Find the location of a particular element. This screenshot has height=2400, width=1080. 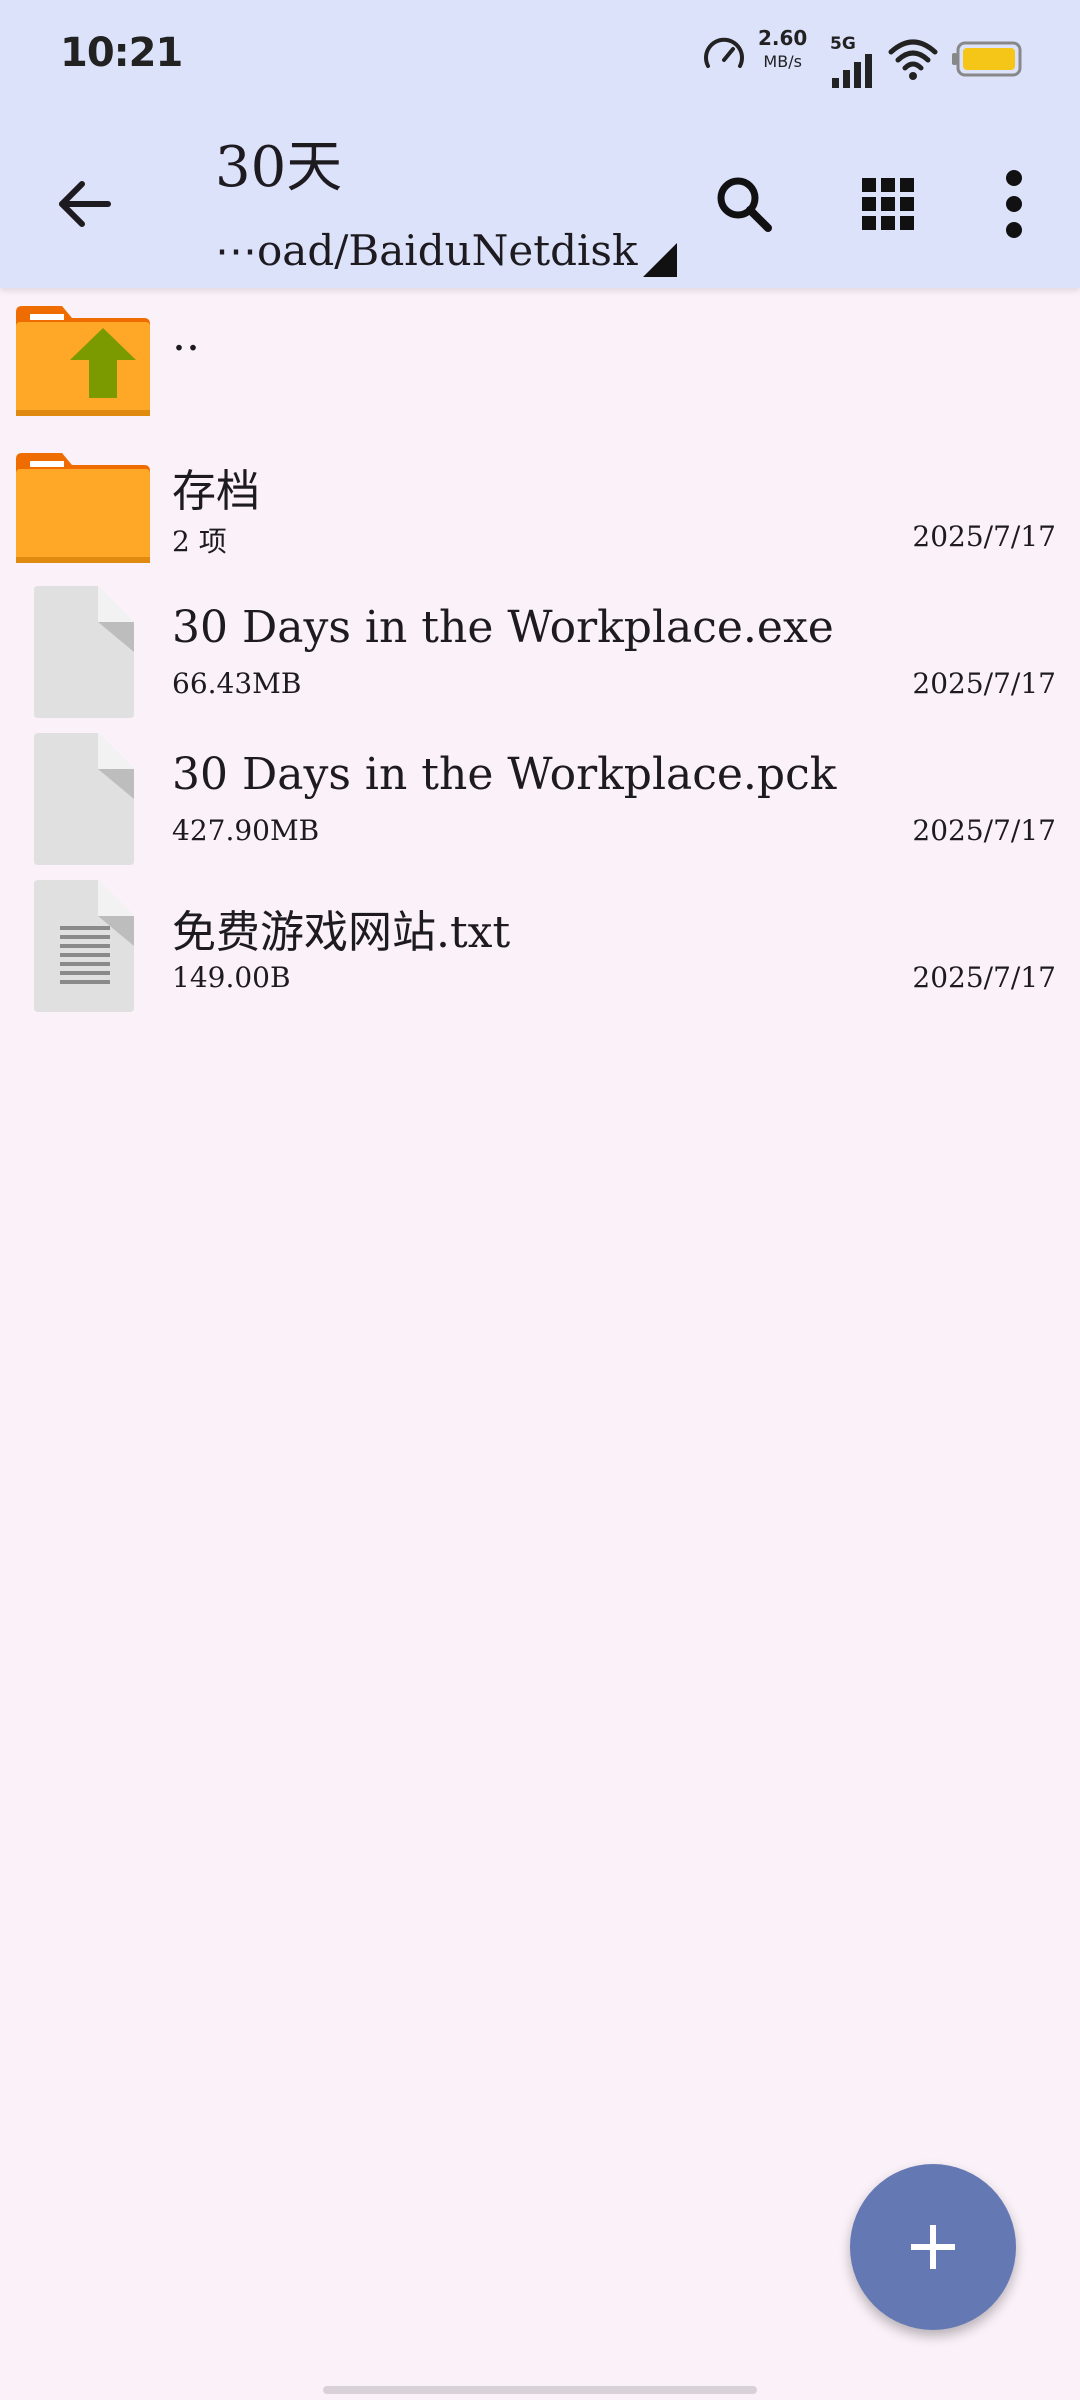

file-meta: 66.43MB is located at coordinates (237, 683).